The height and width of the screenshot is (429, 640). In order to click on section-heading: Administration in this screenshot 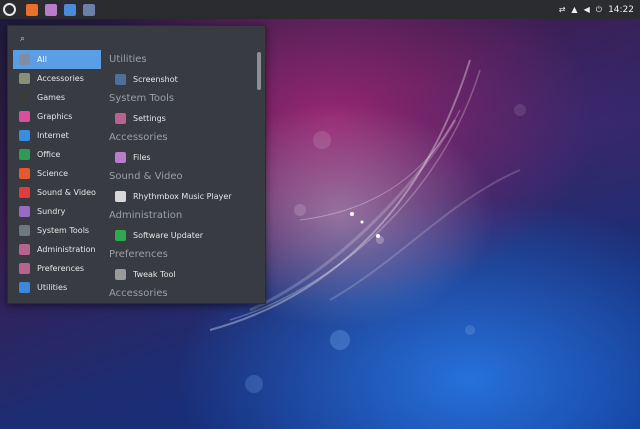, I will do `click(146, 215)`.